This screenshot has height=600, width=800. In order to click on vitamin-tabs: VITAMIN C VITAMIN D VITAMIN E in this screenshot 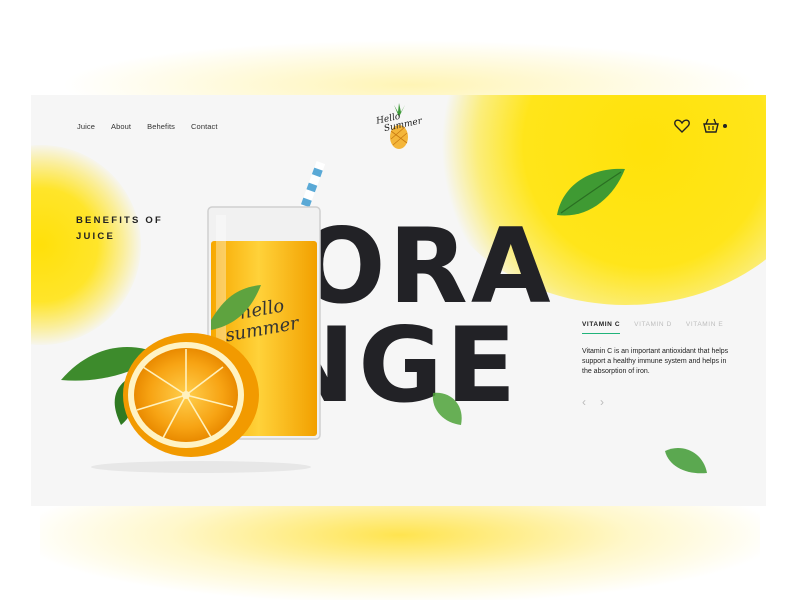, I will do `click(659, 327)`.